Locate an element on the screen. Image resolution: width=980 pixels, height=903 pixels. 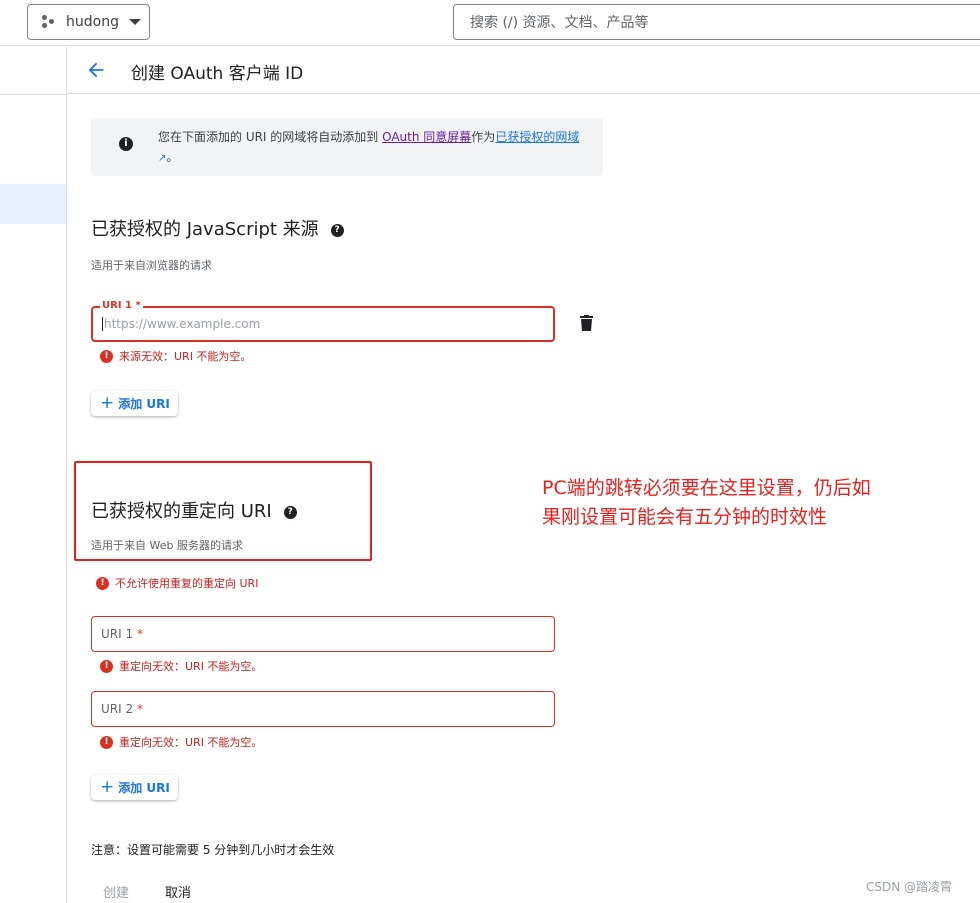
redirect-uris-title-text: 已获授权的重定向 URI is located at coordinates (181, 511).